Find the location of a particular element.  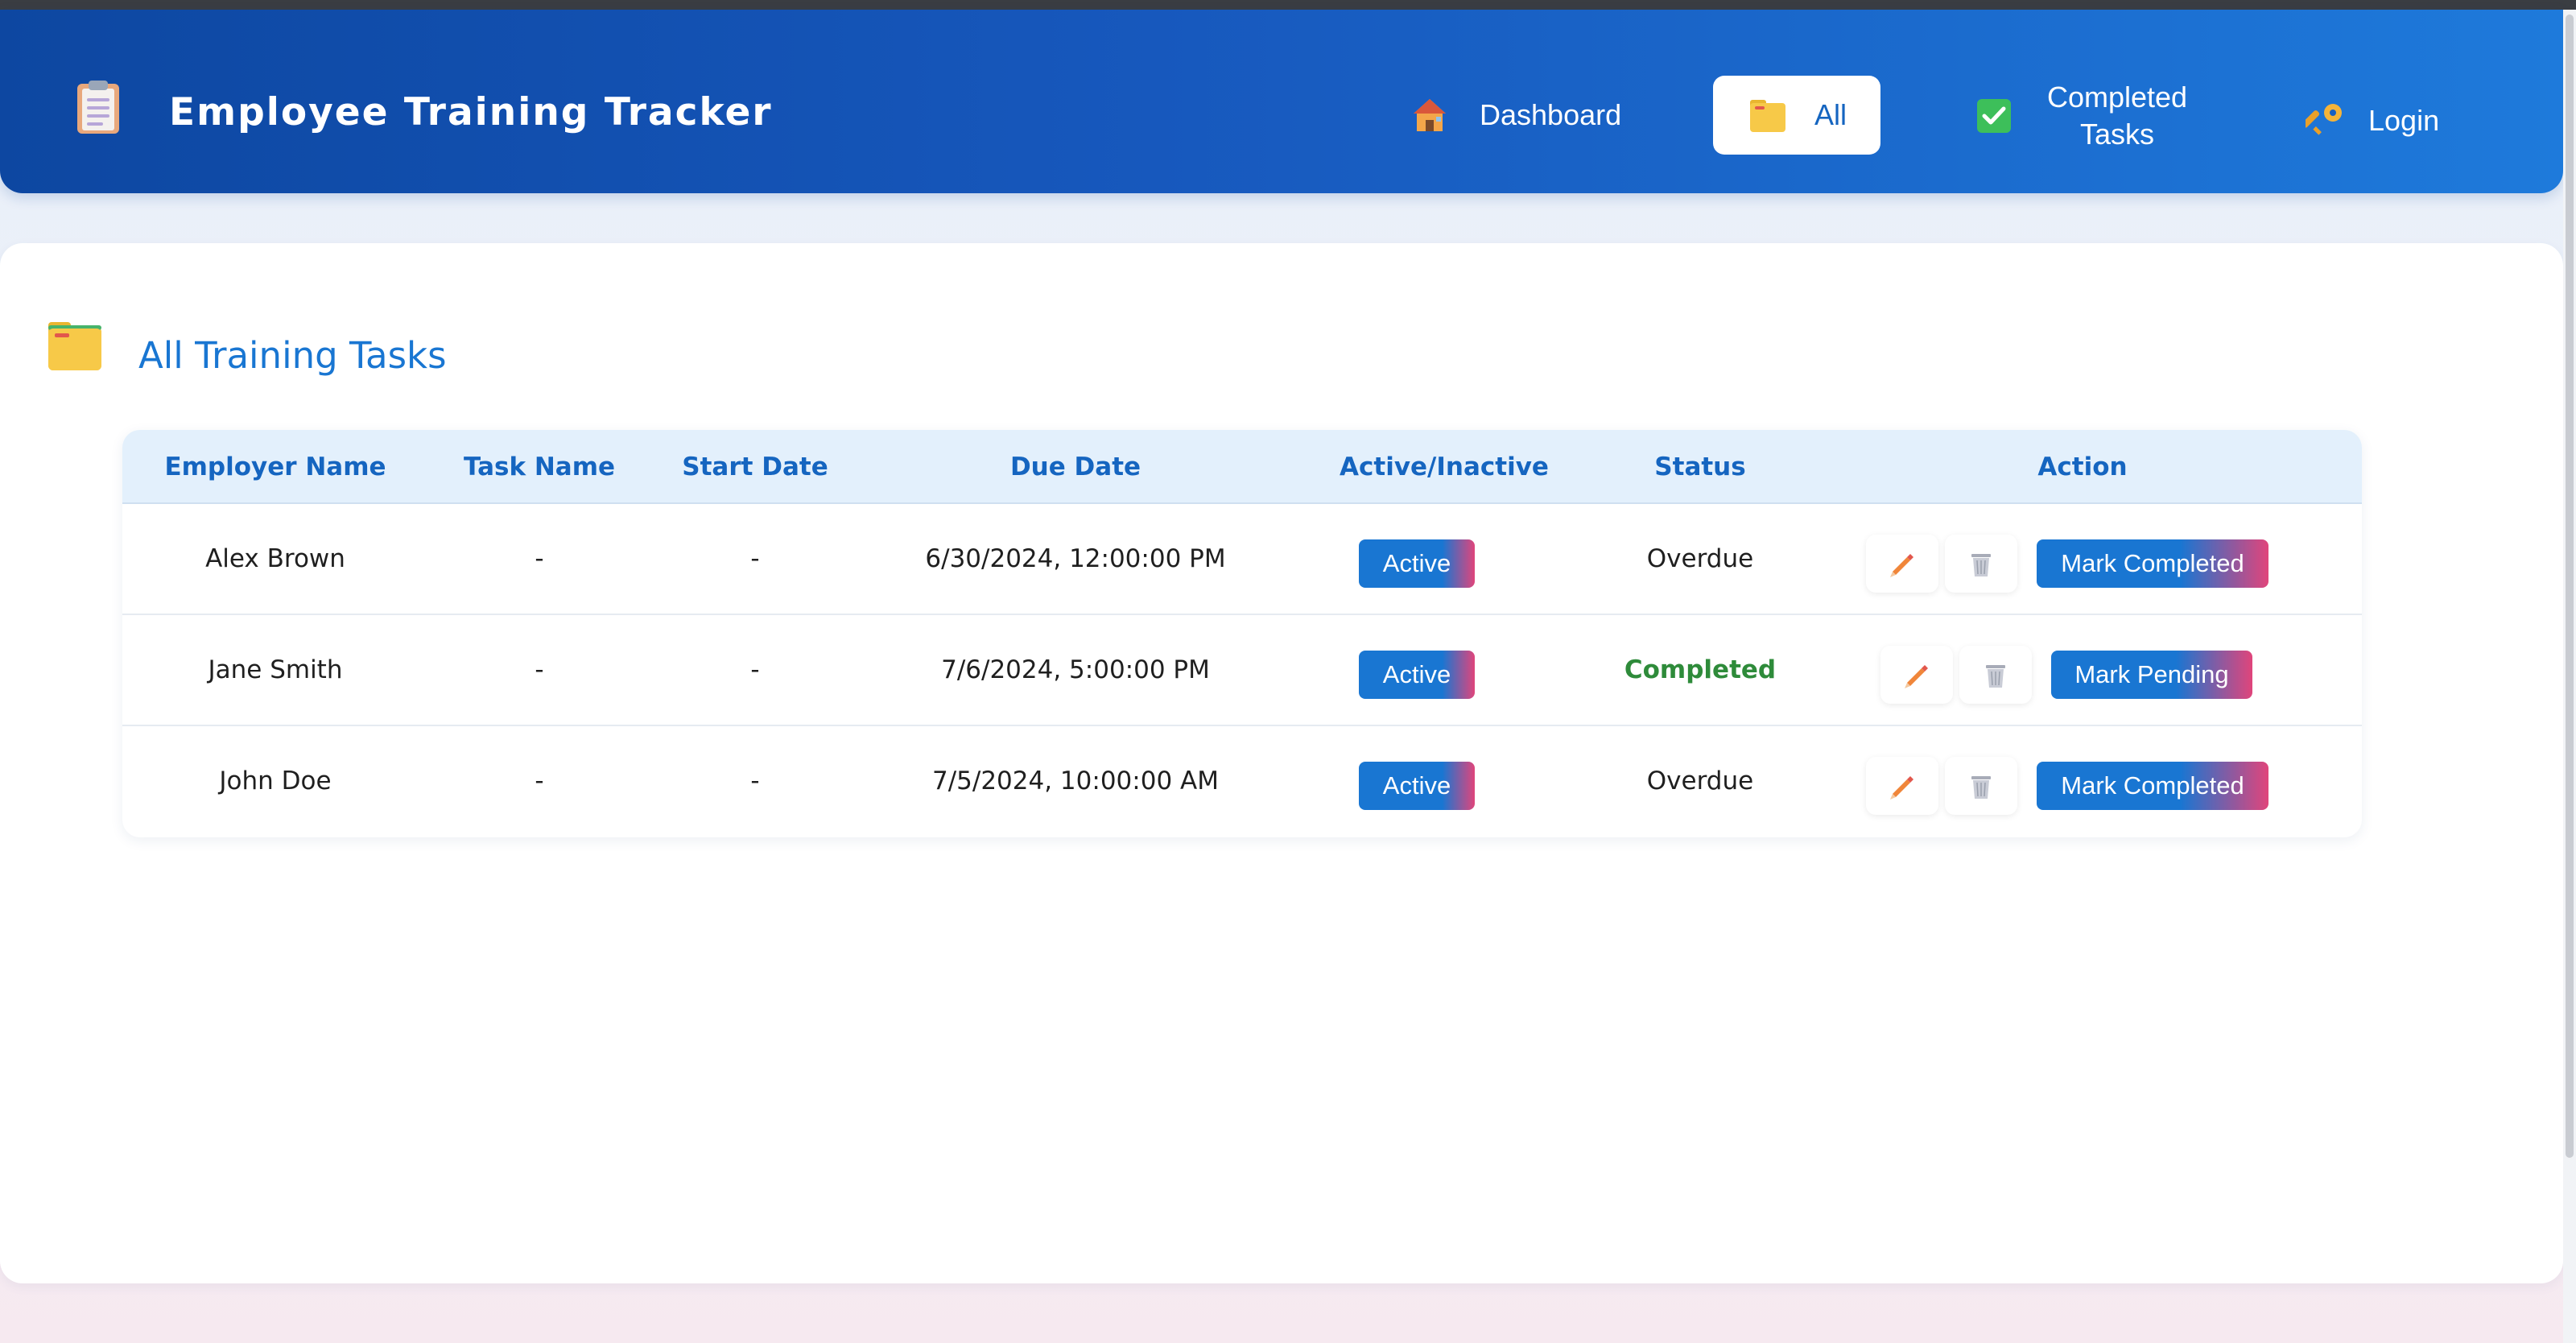

cell-due-date: 7/5/2024, 10:00:00 AM is located at coordinates (1075, 781).